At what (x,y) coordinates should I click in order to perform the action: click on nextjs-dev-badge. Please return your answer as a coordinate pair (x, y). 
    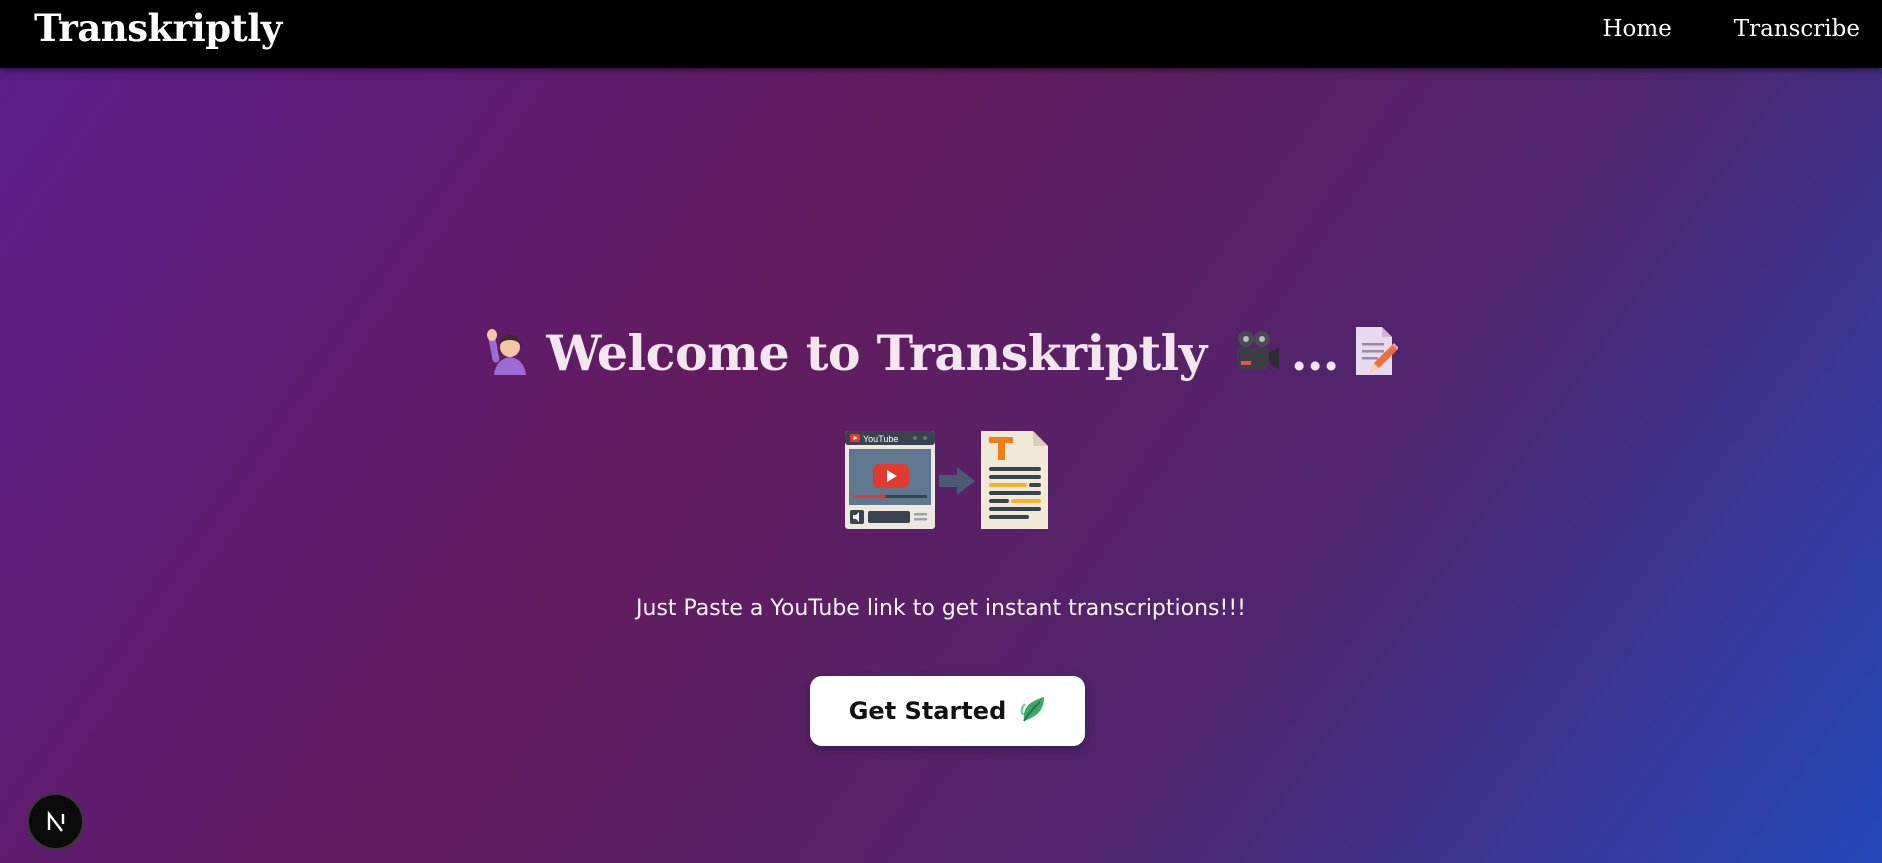
    Looking at the image, I should click on (55, 821).